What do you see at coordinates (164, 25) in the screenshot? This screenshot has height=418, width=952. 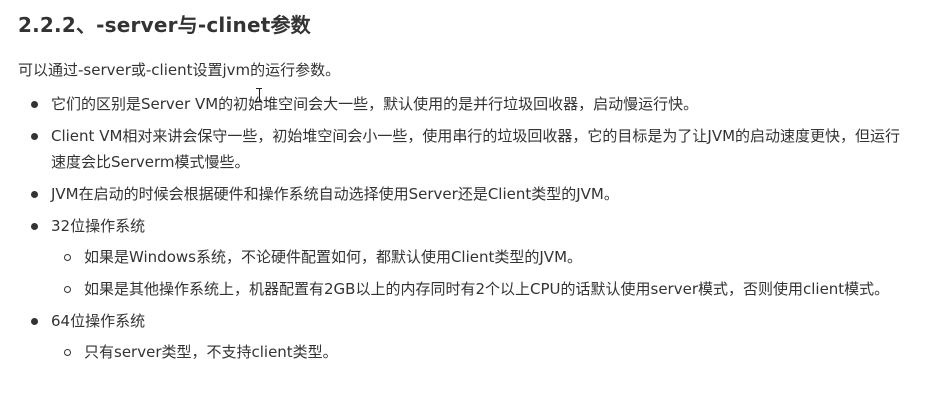 I see `section-heading: 2.2.2、-server与-clinet参数` at bounding box center [164, 25].